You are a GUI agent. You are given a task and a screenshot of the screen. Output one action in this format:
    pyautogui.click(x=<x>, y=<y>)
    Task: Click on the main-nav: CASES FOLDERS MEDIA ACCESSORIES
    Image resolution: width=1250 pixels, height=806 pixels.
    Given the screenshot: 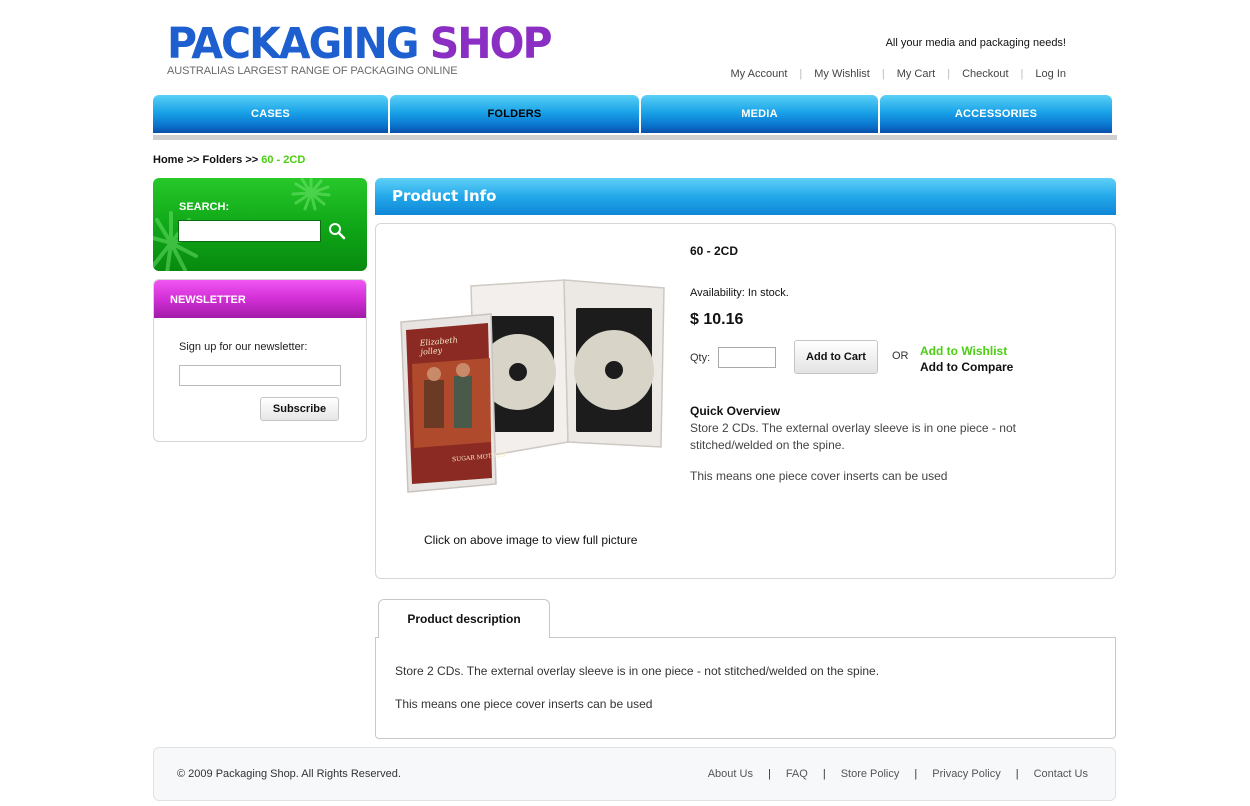 What is the action you would take?
    pyautogui.click(x=633, y=114)
    